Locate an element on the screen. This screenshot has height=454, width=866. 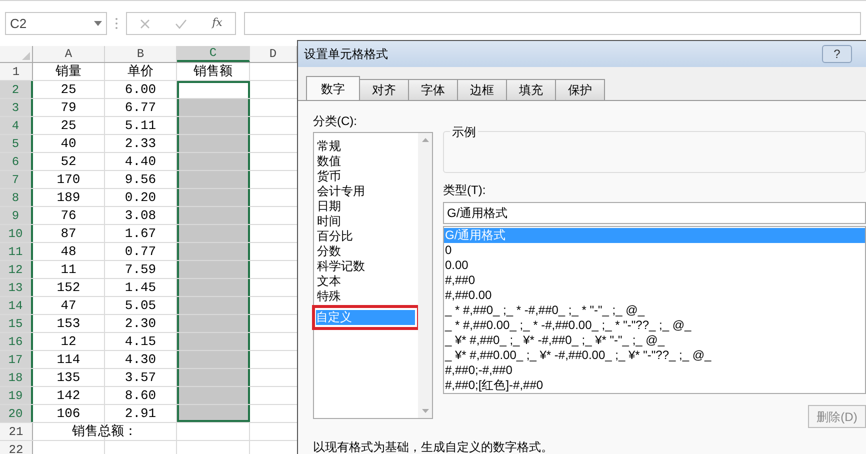
cell-text: 5.11 is located at coordinates (140, 125).